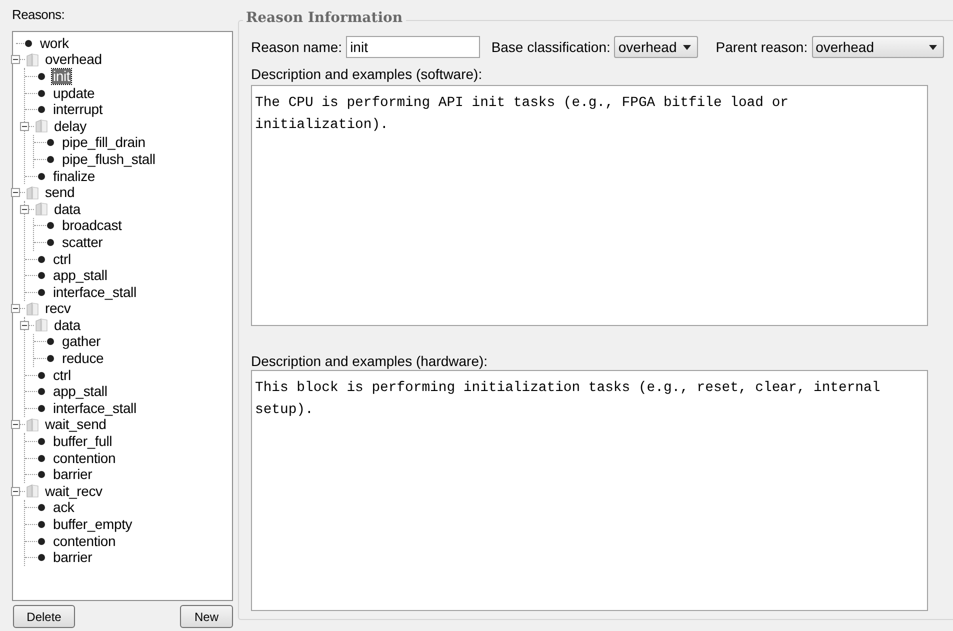 Image resolution: width=953 pixels, height=631 pixels. What do you see at coordinates (370, 361) in the screenshot?
I see `field-label: Description and examples (hardware):` at bounding box center [370, 361].